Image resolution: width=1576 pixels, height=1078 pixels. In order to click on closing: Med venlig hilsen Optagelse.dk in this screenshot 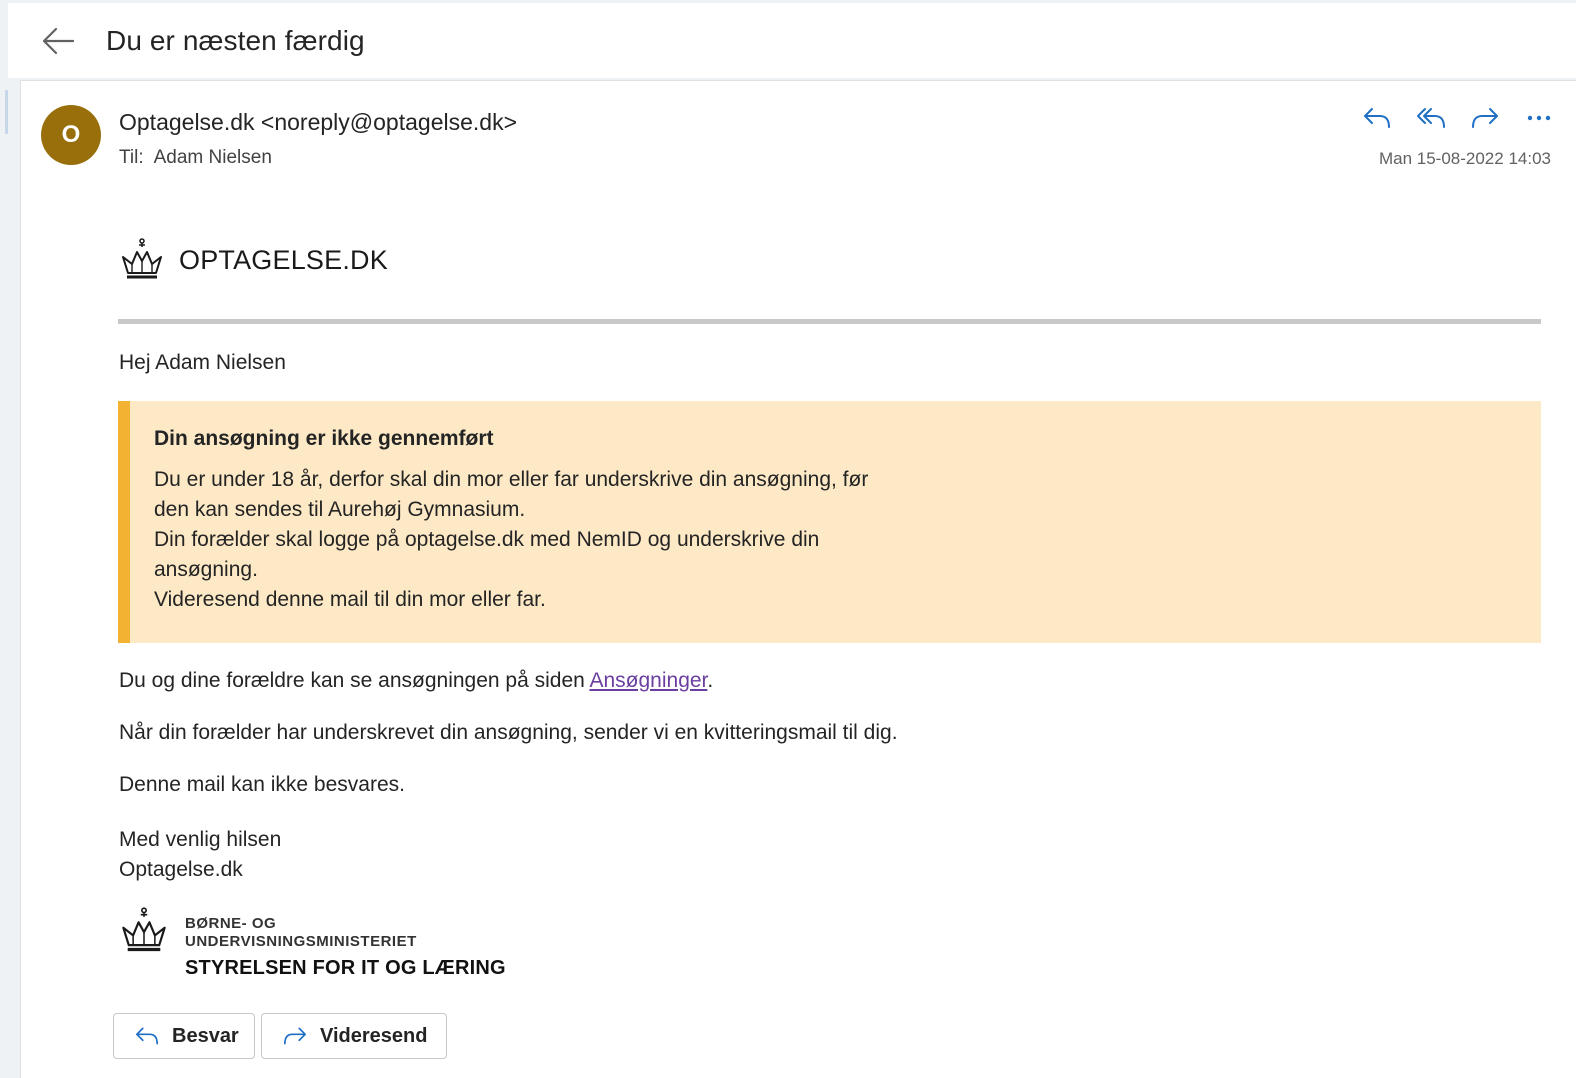, I will do `click(200, 855)`.